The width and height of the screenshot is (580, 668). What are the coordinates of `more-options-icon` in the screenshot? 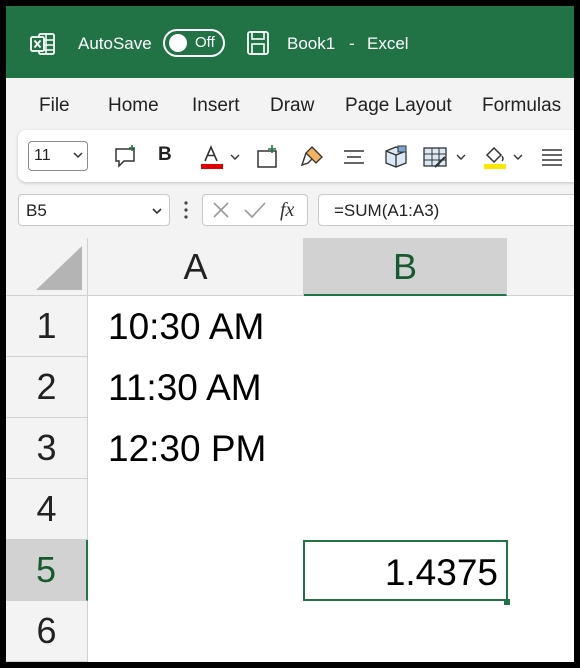 It's located at (186, 210).